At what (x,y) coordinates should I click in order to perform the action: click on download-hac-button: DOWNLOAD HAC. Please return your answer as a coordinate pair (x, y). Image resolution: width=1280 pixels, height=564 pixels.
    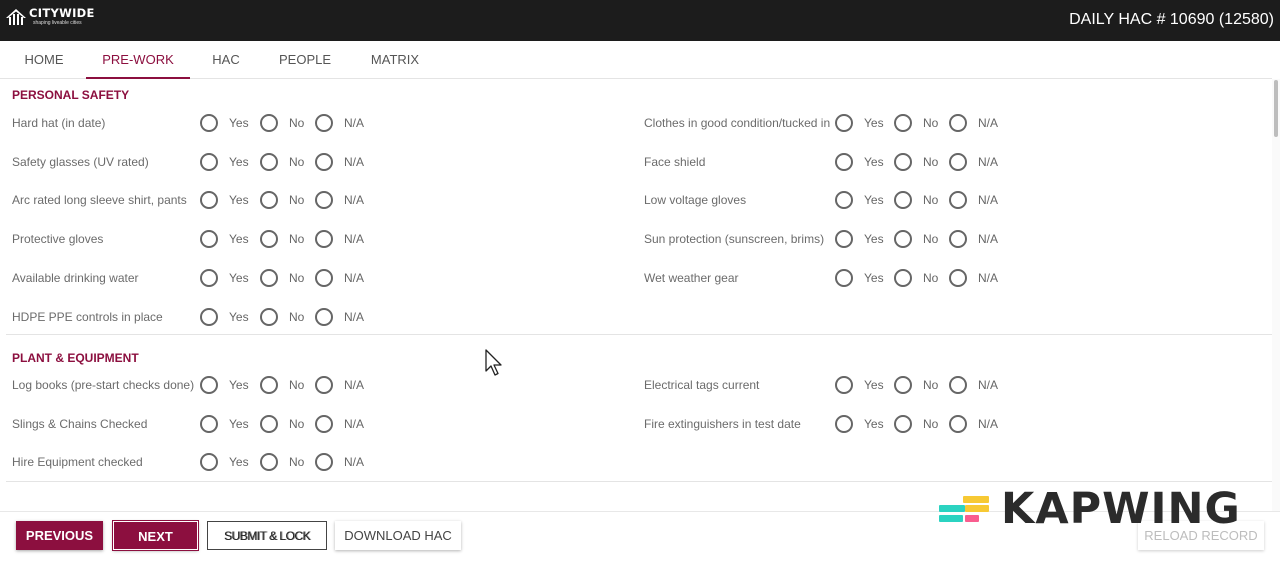
    Looking at the image, I should click on (398, 535).